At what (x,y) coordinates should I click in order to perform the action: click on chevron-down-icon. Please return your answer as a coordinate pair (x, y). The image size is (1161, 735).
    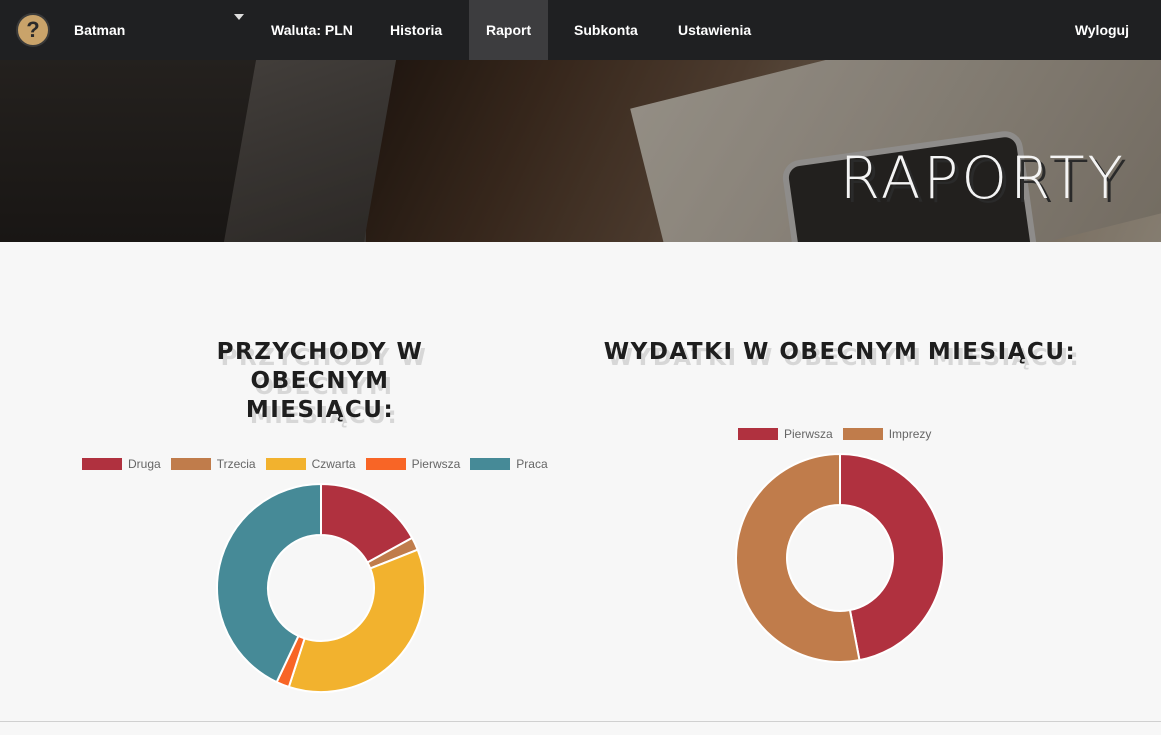
    Looking at the image, I should click on (239, 17).